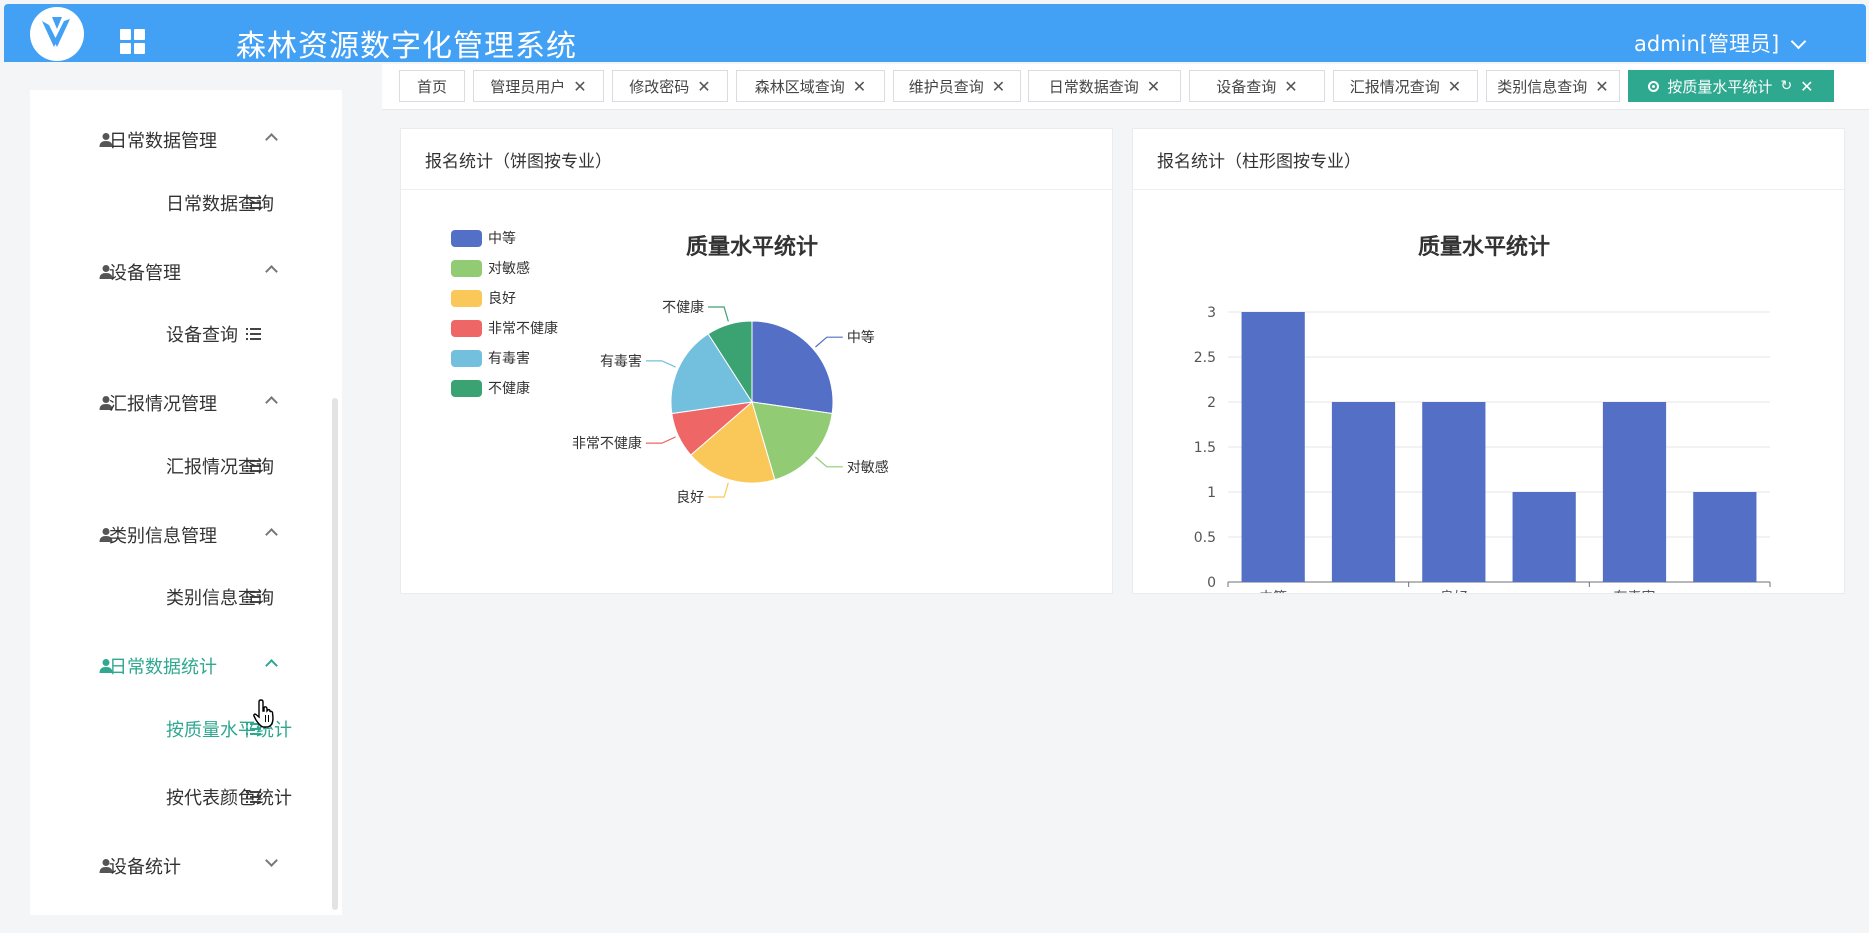  I want to click on sidebar-group-3: 设备管理, so click(186, 272).